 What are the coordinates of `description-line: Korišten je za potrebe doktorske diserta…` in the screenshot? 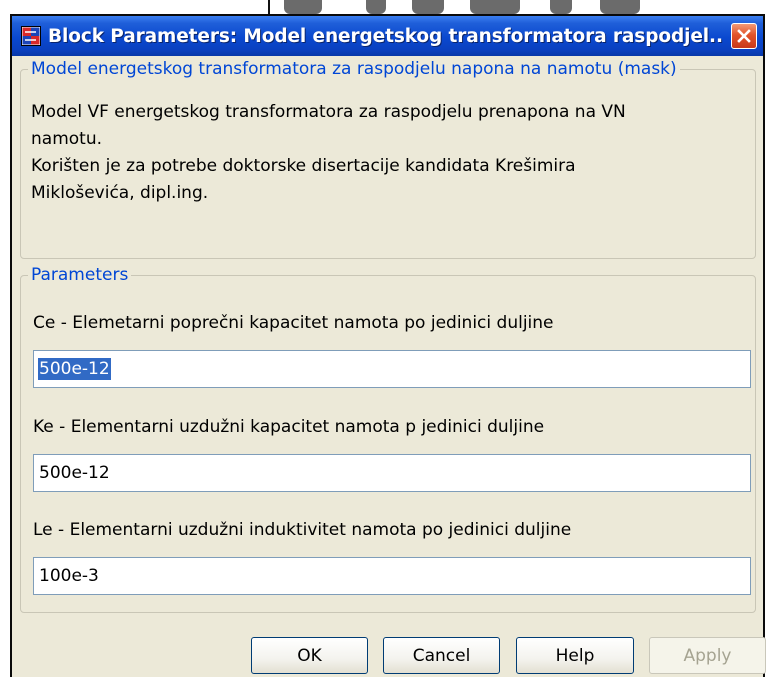 It's located at (303, 166).